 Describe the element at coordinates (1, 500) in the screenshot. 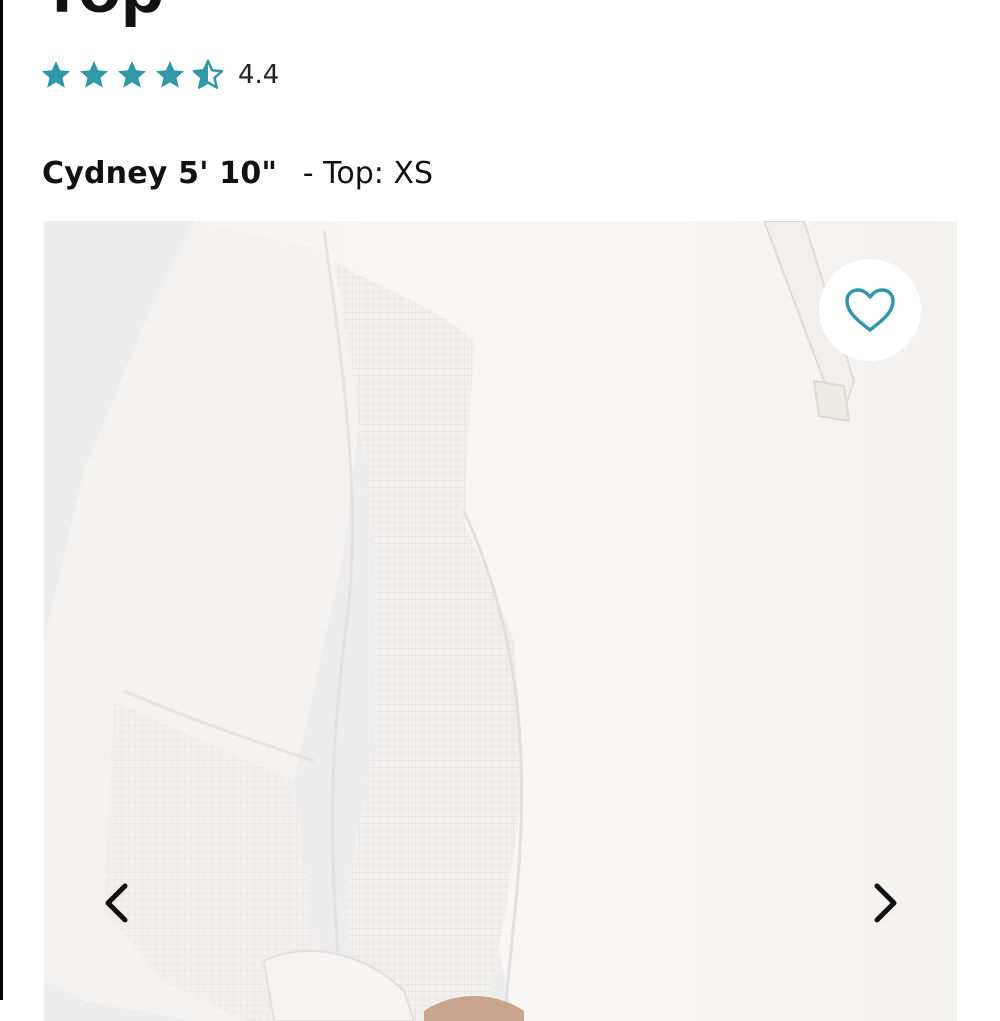

I see `page-left-border` at that location.